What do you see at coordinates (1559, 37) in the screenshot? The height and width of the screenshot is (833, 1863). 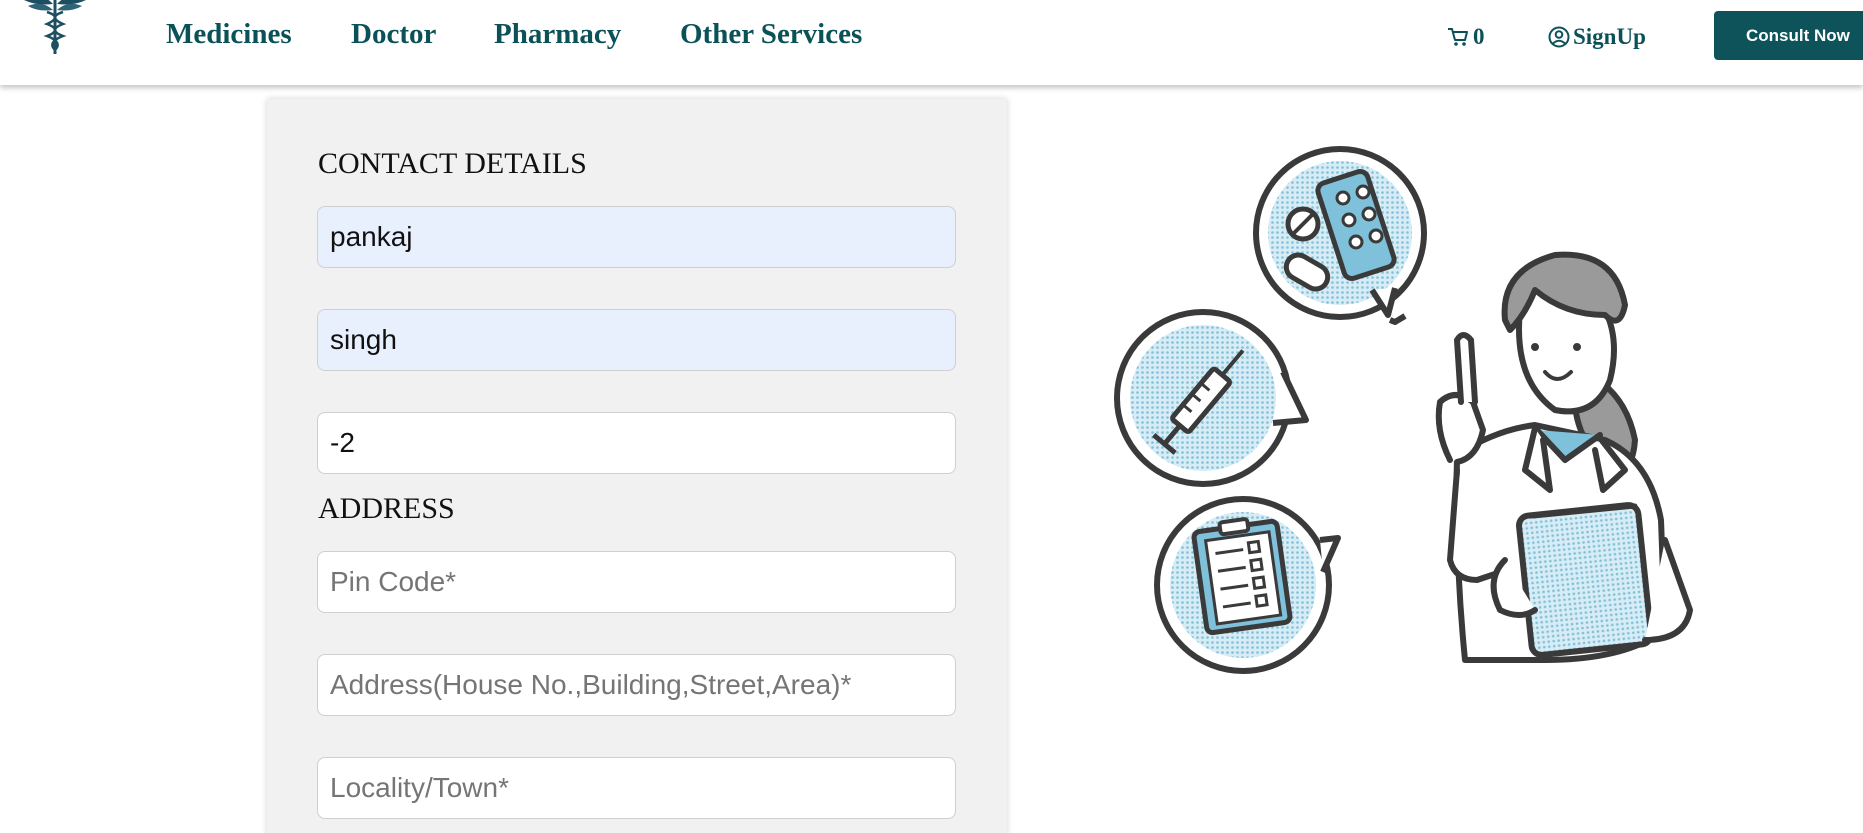 I see `user-circle-icon` at bounding box center [1559, 37].